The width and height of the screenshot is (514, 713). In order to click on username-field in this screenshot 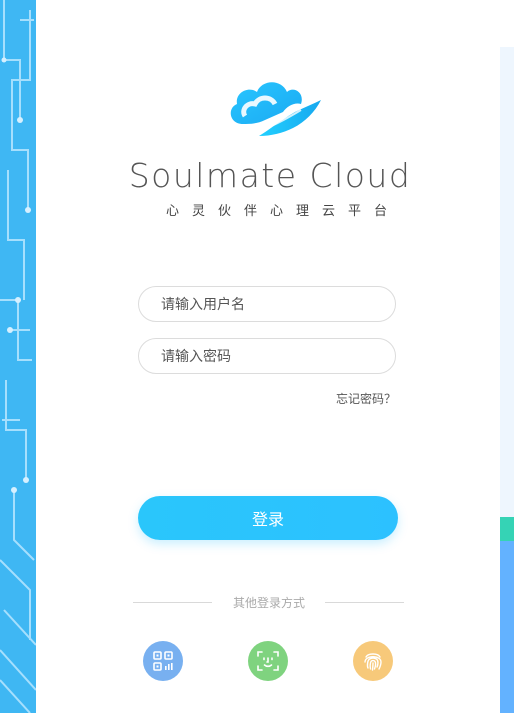, I will do `click(267, 304)`.